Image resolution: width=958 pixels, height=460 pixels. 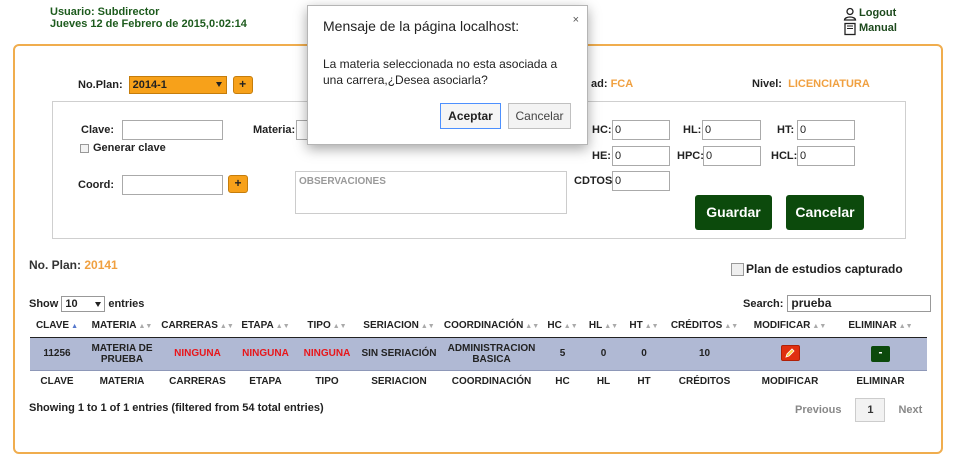 What do you see at coordinates (641, 130) in the screenshot?
I see `hc-input: 0` at bounding box center [641, 130].